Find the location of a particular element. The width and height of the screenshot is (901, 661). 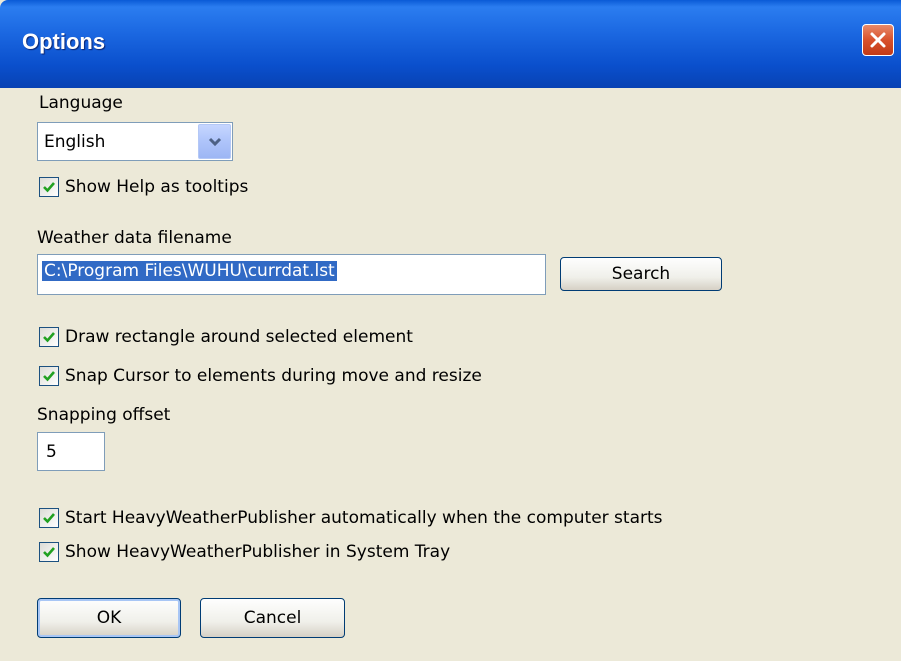

cancel-button: Cancel is located at coordinates (272, 618).